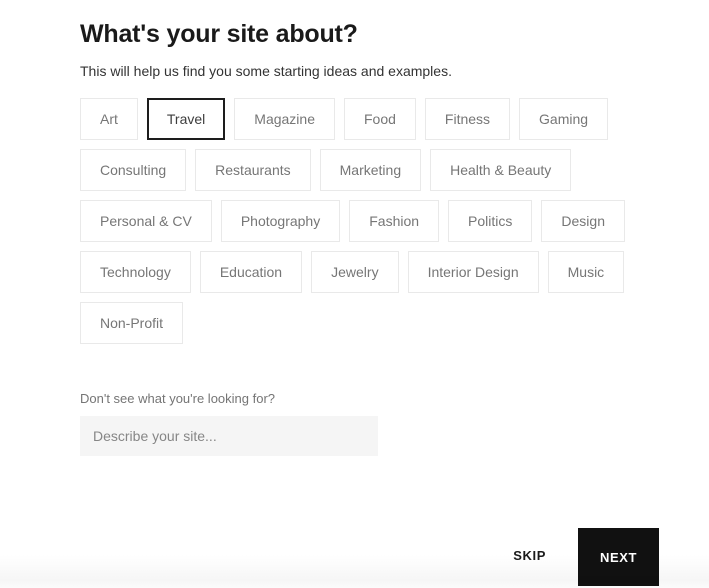  Describe the element at coordinates (380, 323) in the screenshot. I see `category-chip-row: Non-Profit` at that location.